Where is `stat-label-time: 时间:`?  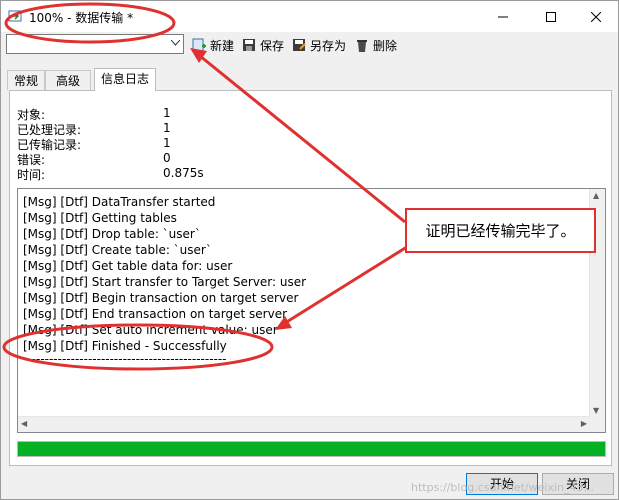 stat-label-time: 时间: is located at coordinates (31, 175).